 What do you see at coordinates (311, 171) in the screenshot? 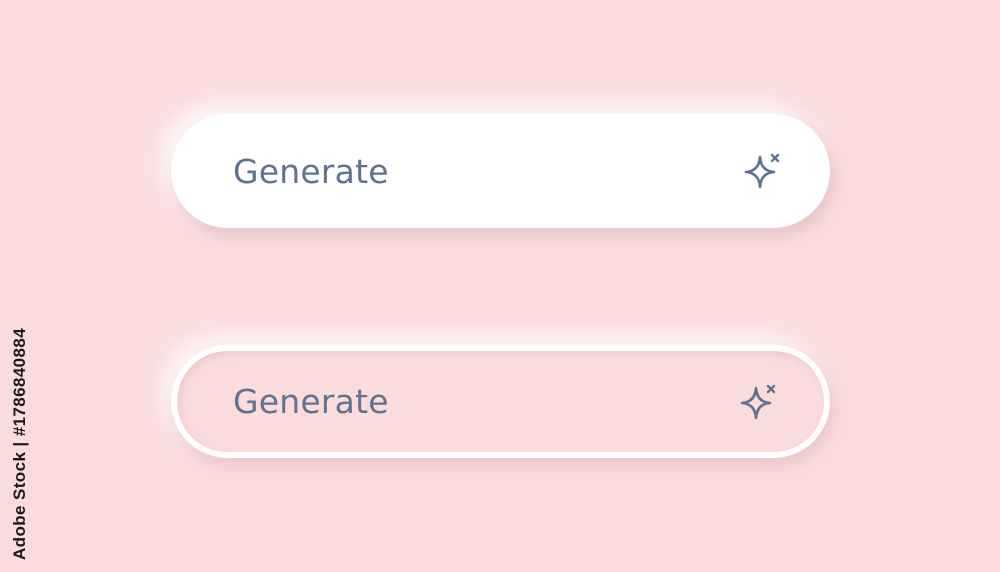
I see `generate-button-label: Generate` at bounding box center [311, 171].